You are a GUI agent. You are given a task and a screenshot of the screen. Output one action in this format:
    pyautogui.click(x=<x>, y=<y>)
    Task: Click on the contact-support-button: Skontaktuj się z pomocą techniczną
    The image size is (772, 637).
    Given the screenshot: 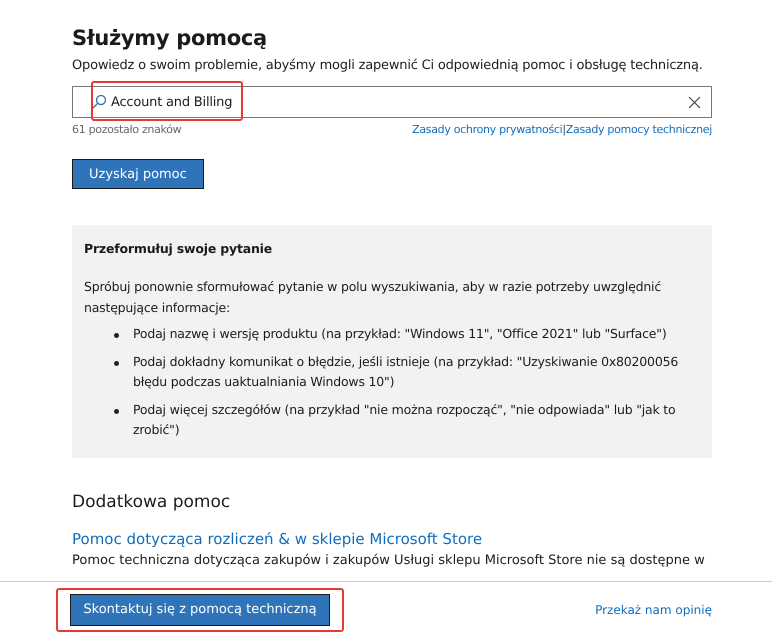 What is the action you would take?
    pyautogui.click(x=200, y=610)
    